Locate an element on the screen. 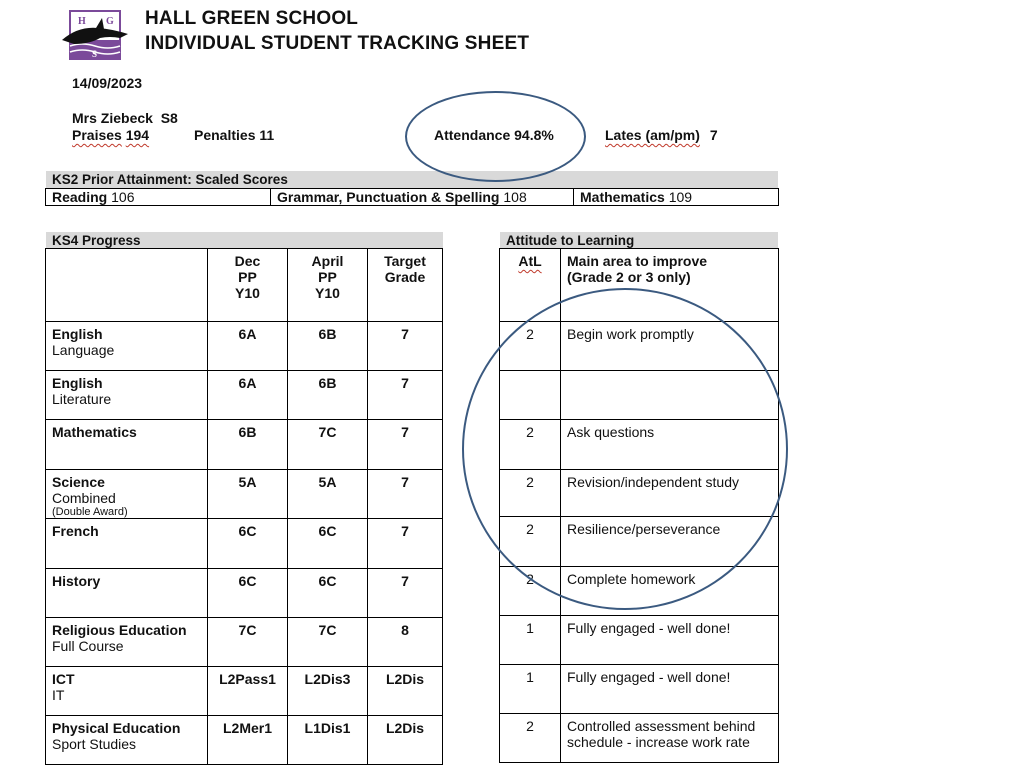  atl-score: 1 is located at coordinates (530, 689).